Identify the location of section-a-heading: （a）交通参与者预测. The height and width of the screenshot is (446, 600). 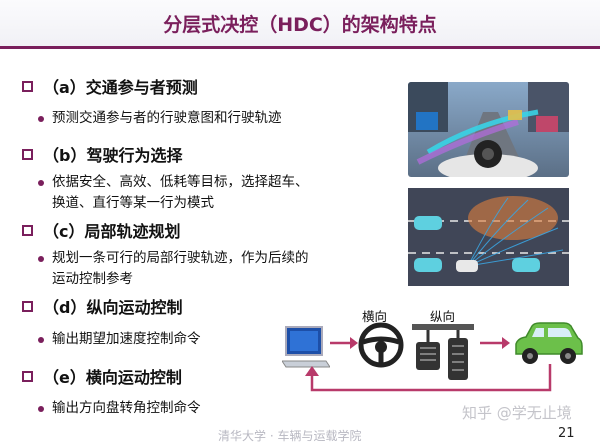
(110, 86).